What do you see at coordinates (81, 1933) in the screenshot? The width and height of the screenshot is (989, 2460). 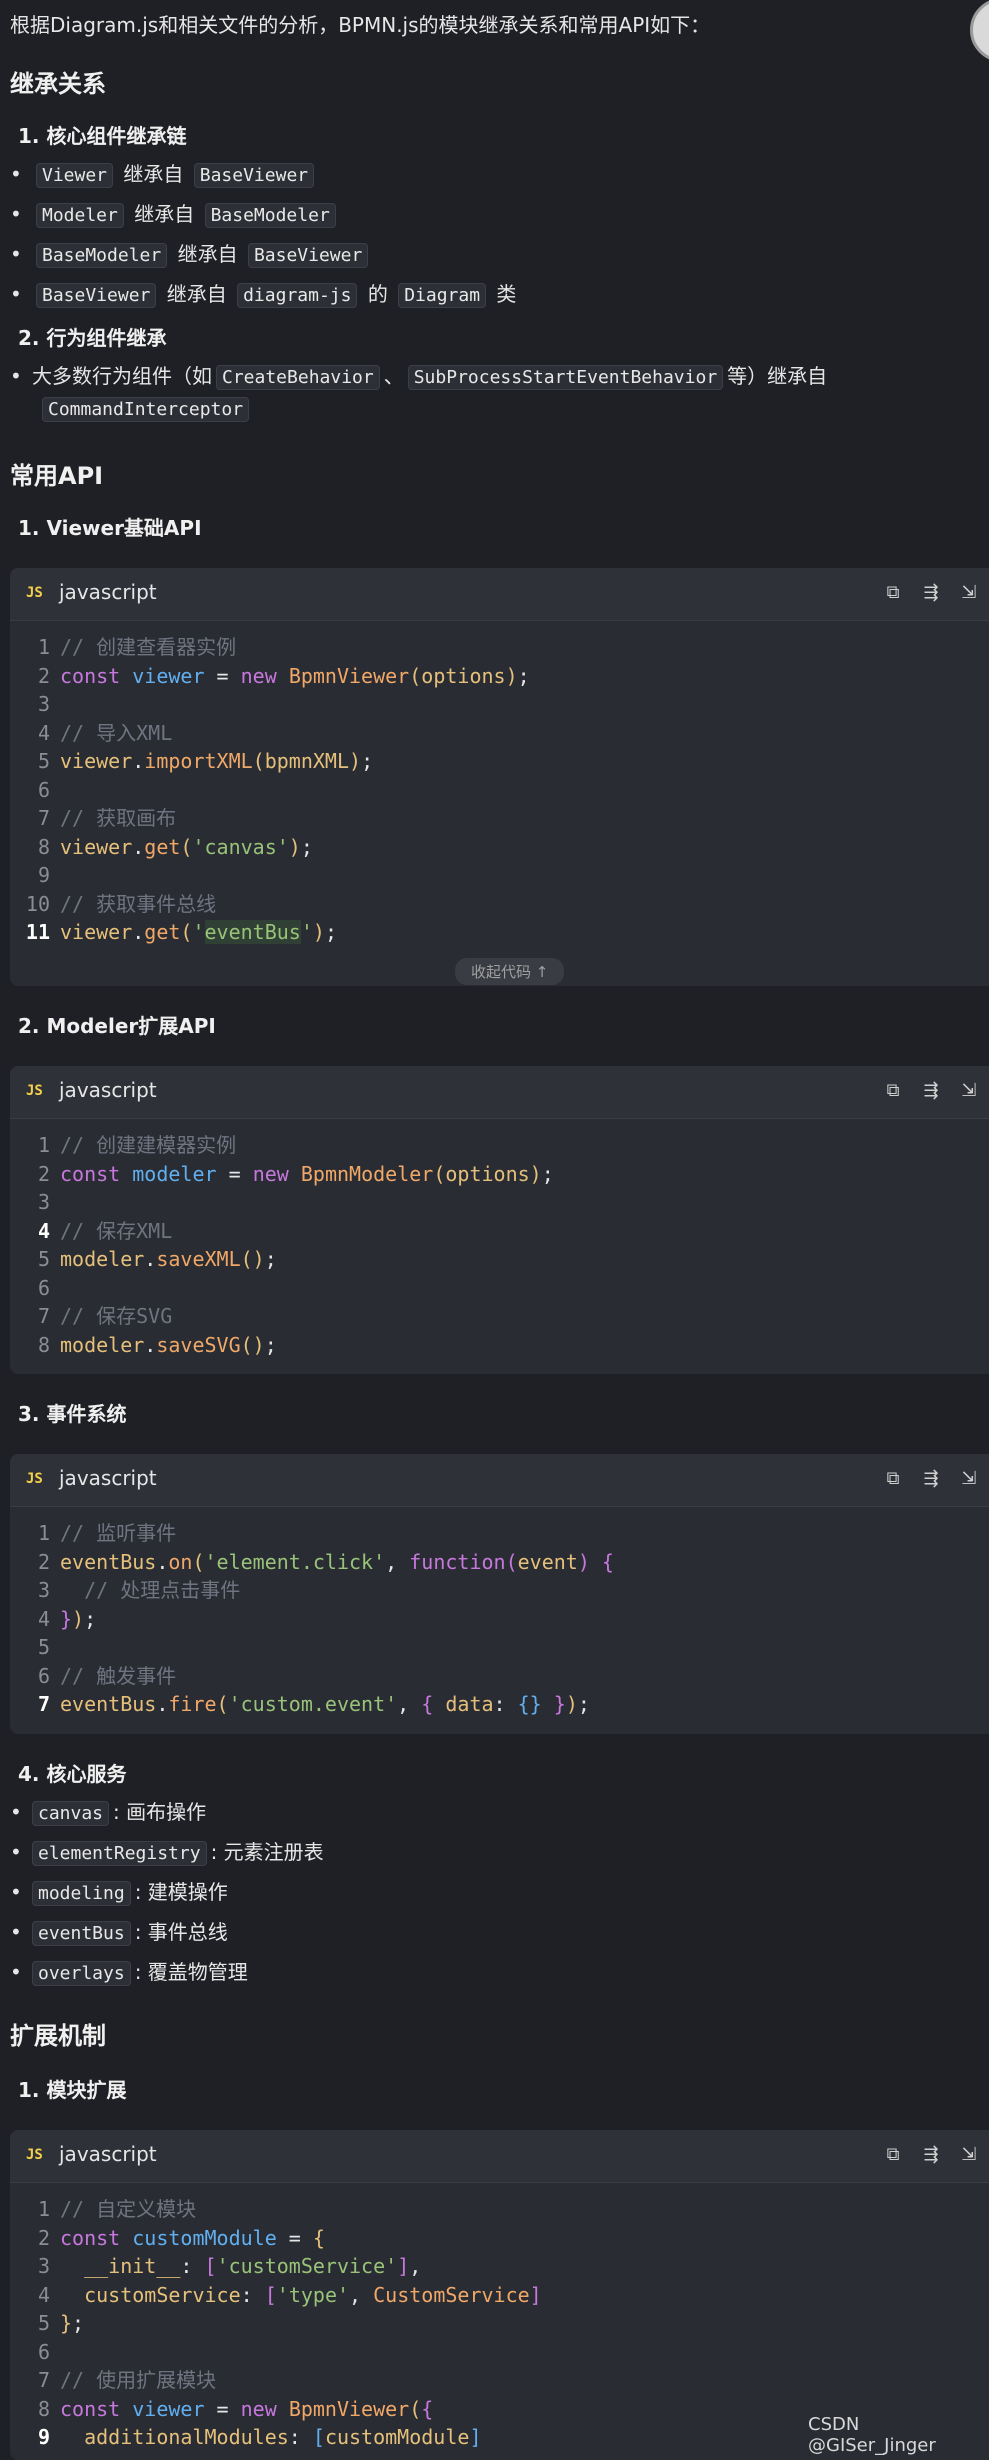 I see `inline-code: eventBus` at bounding box center [81, 1933].